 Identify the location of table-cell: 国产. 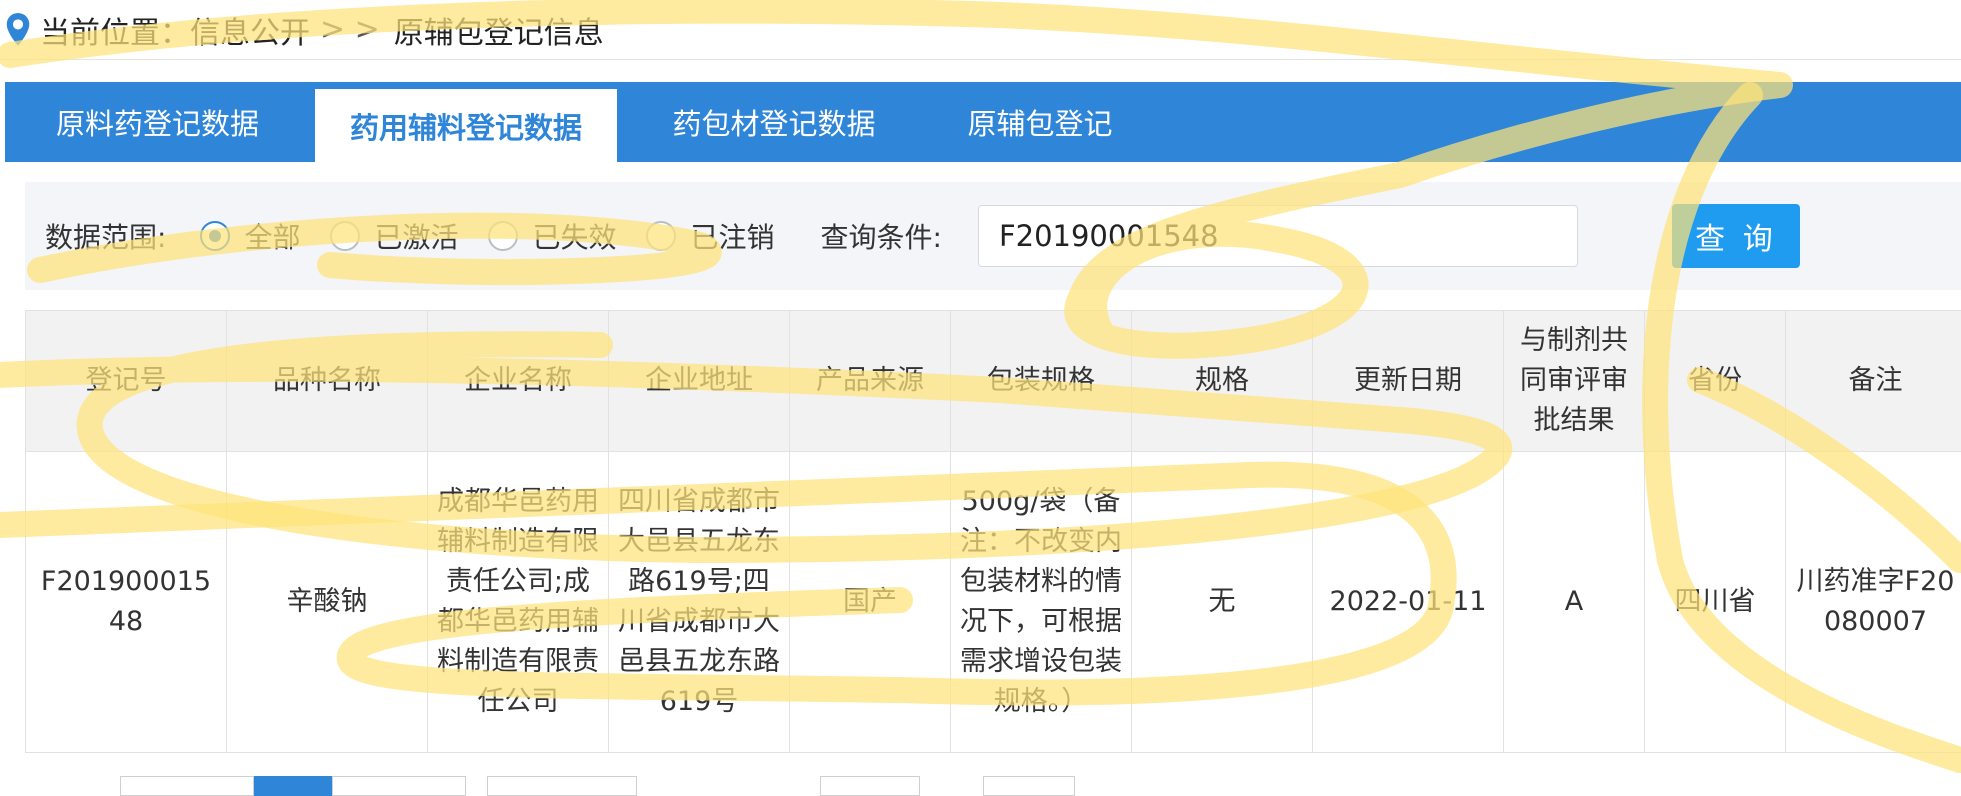
(870, 602).